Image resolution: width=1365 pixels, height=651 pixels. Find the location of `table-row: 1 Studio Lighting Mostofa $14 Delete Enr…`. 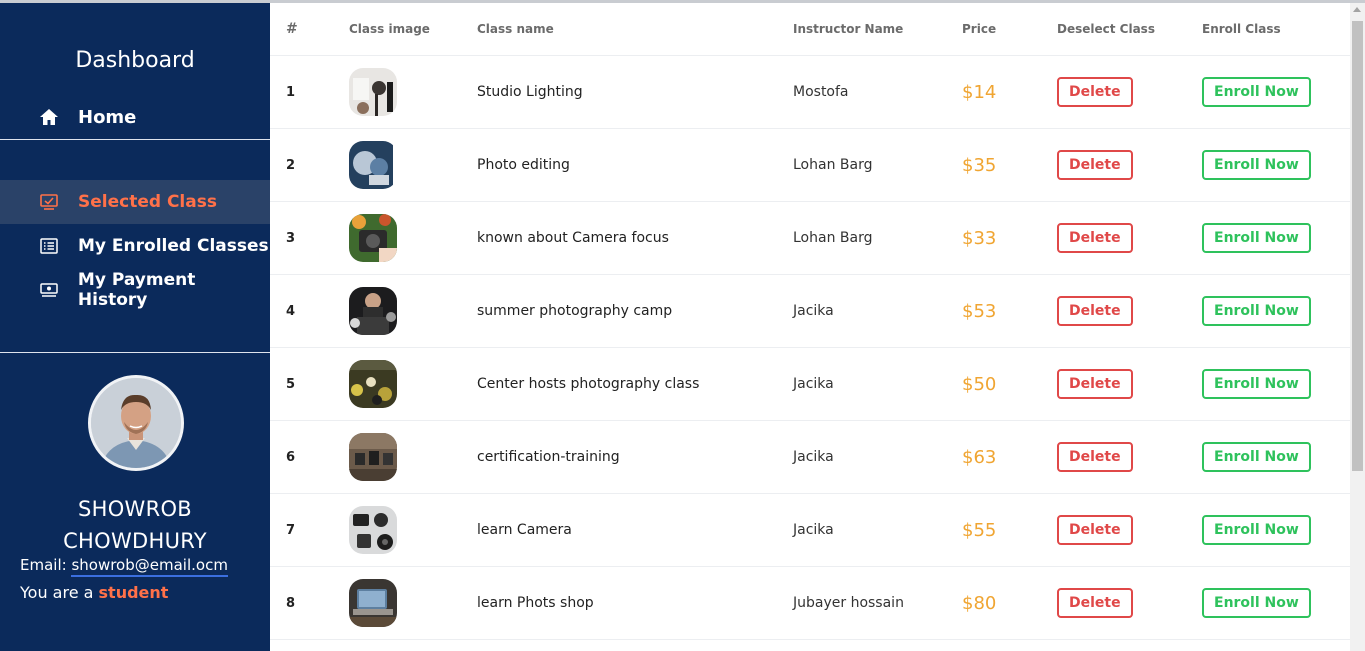

table-row: 1 Studio Lighting Mostofa $14 Delete Enr… is located at coordinates (810, 92).